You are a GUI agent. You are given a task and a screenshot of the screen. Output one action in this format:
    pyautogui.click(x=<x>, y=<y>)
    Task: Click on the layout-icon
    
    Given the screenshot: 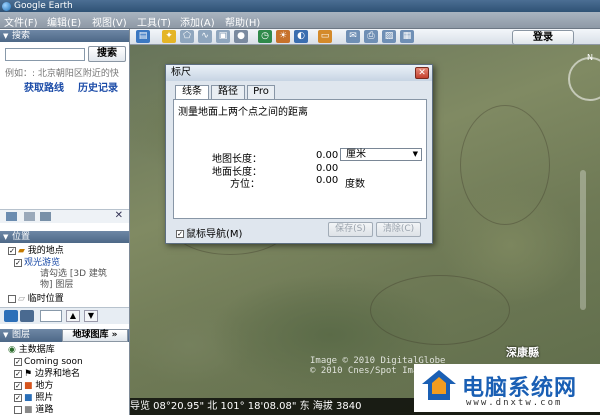 What is the action you would take?
    pyautogui.click(x=27, y=316)
    